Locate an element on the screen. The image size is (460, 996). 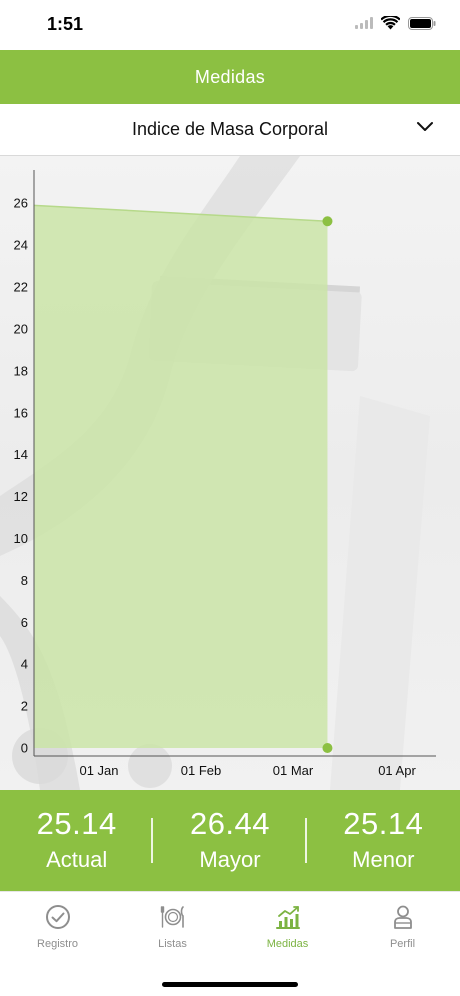
status-bar: 1:51 is located at coordinates (230, 25).